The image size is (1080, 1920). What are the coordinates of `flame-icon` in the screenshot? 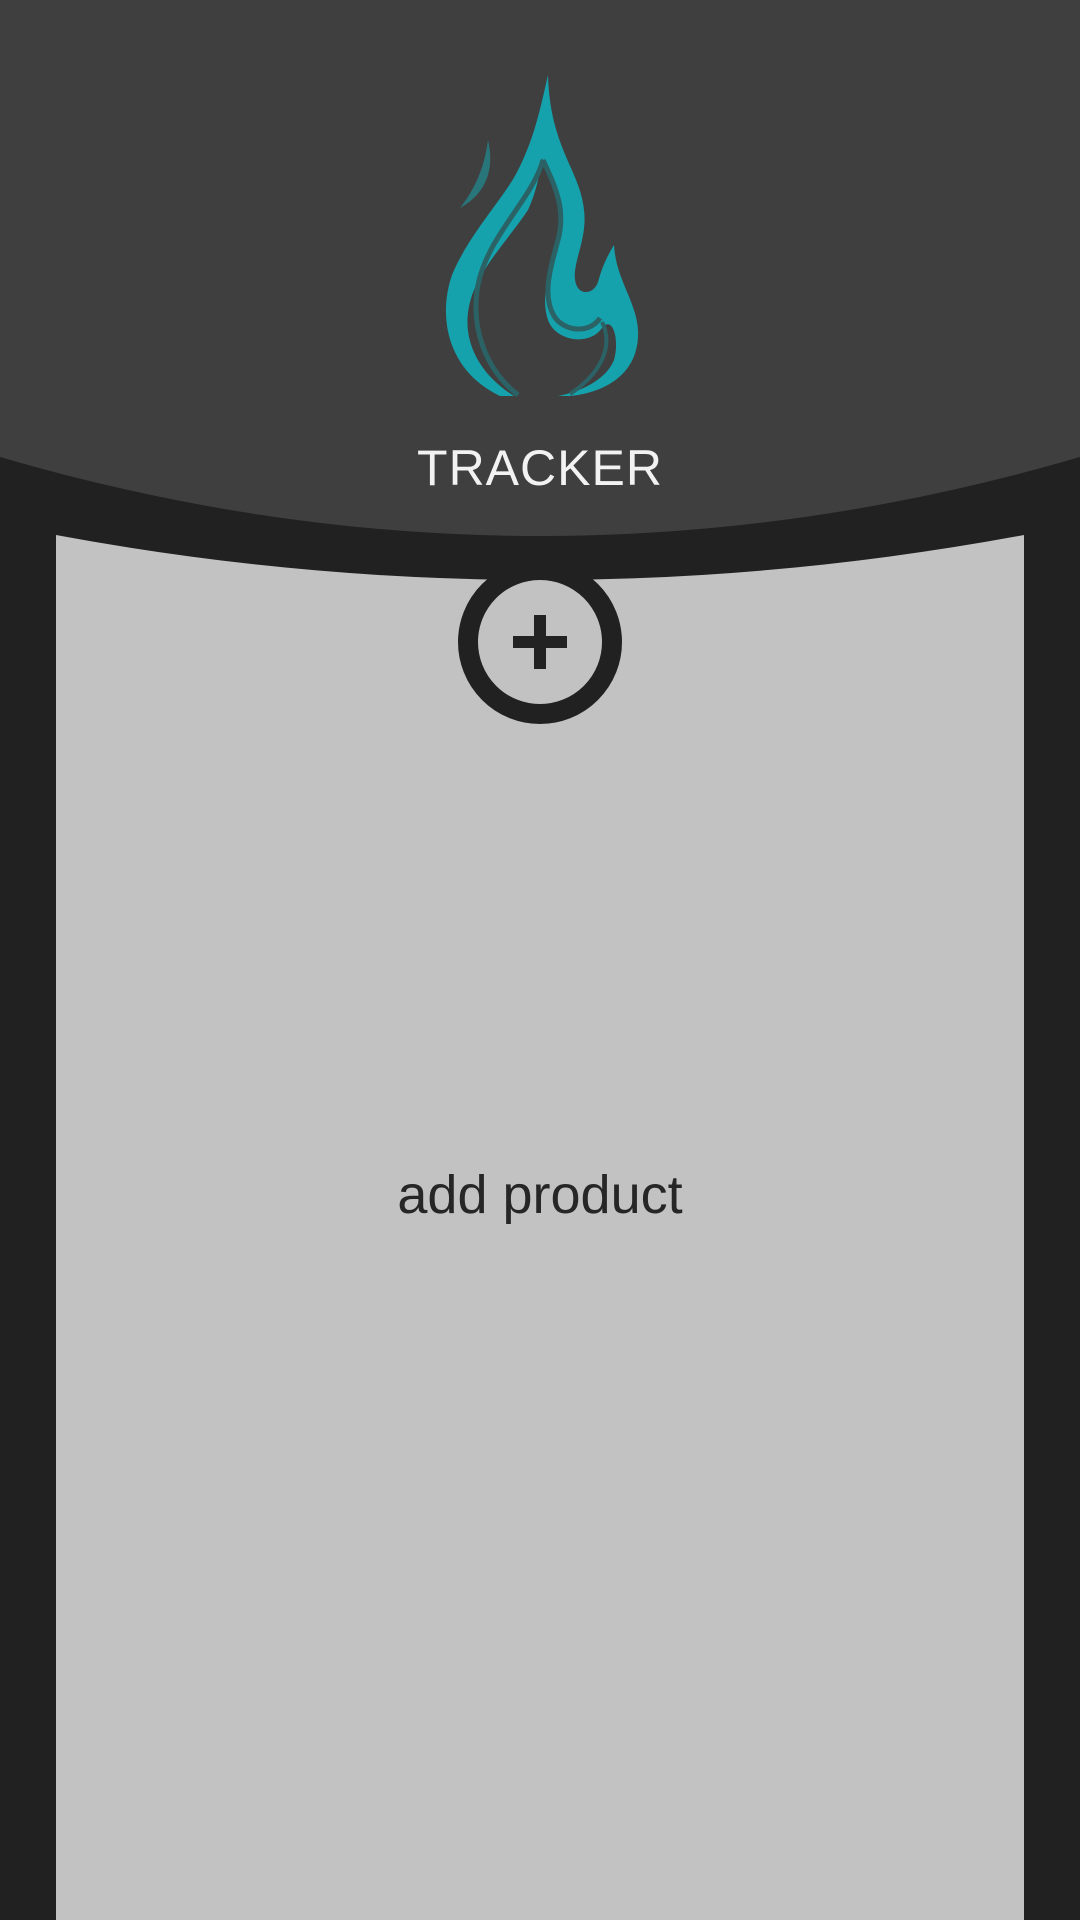 It's located at (542, 236).